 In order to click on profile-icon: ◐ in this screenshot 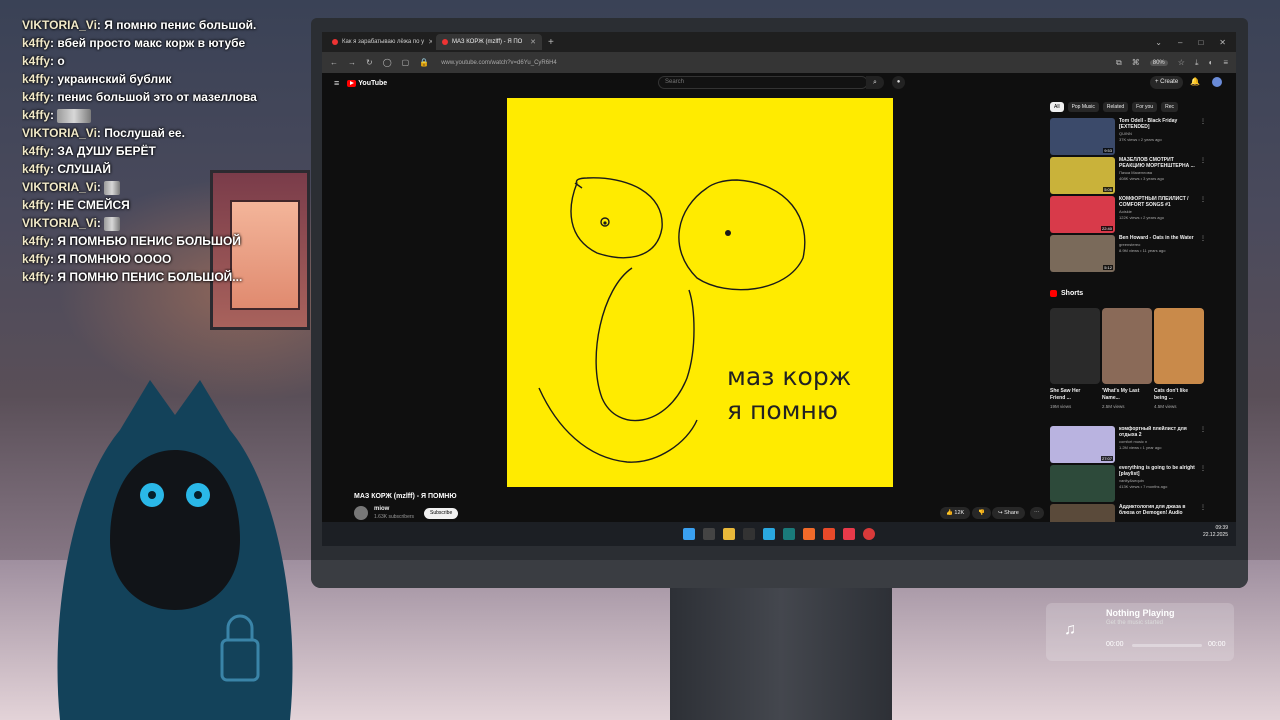, I will do `click(1210, 62)`.